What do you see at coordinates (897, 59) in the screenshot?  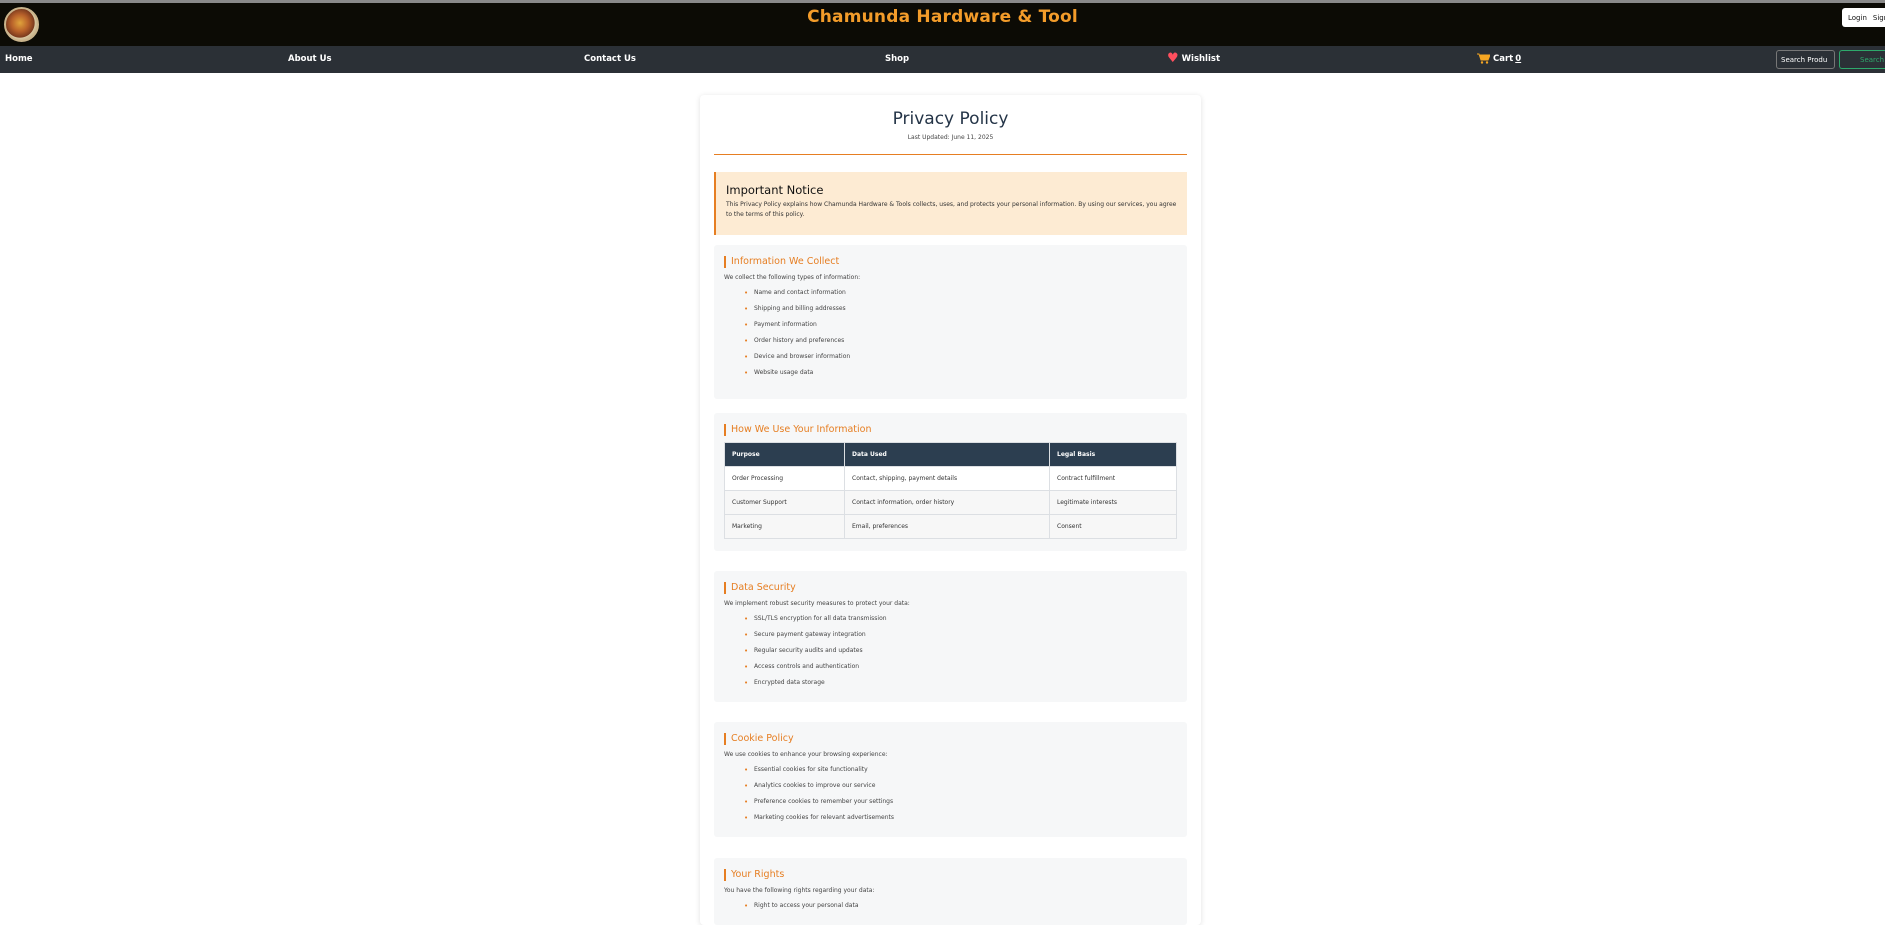 I see `nav-shop: Shop` at bounding box center [897, 59].